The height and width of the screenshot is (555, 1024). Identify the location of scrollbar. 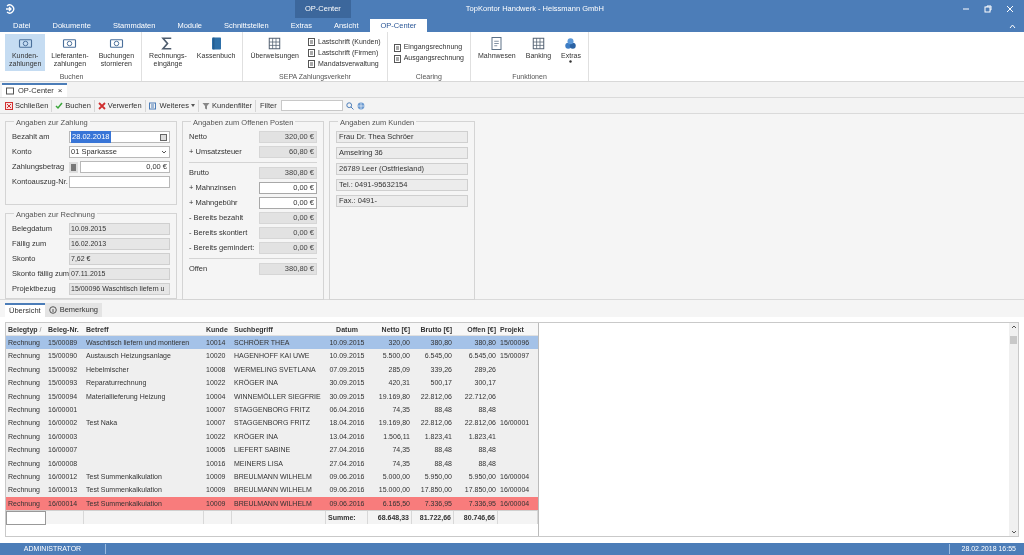
(1013, 429).